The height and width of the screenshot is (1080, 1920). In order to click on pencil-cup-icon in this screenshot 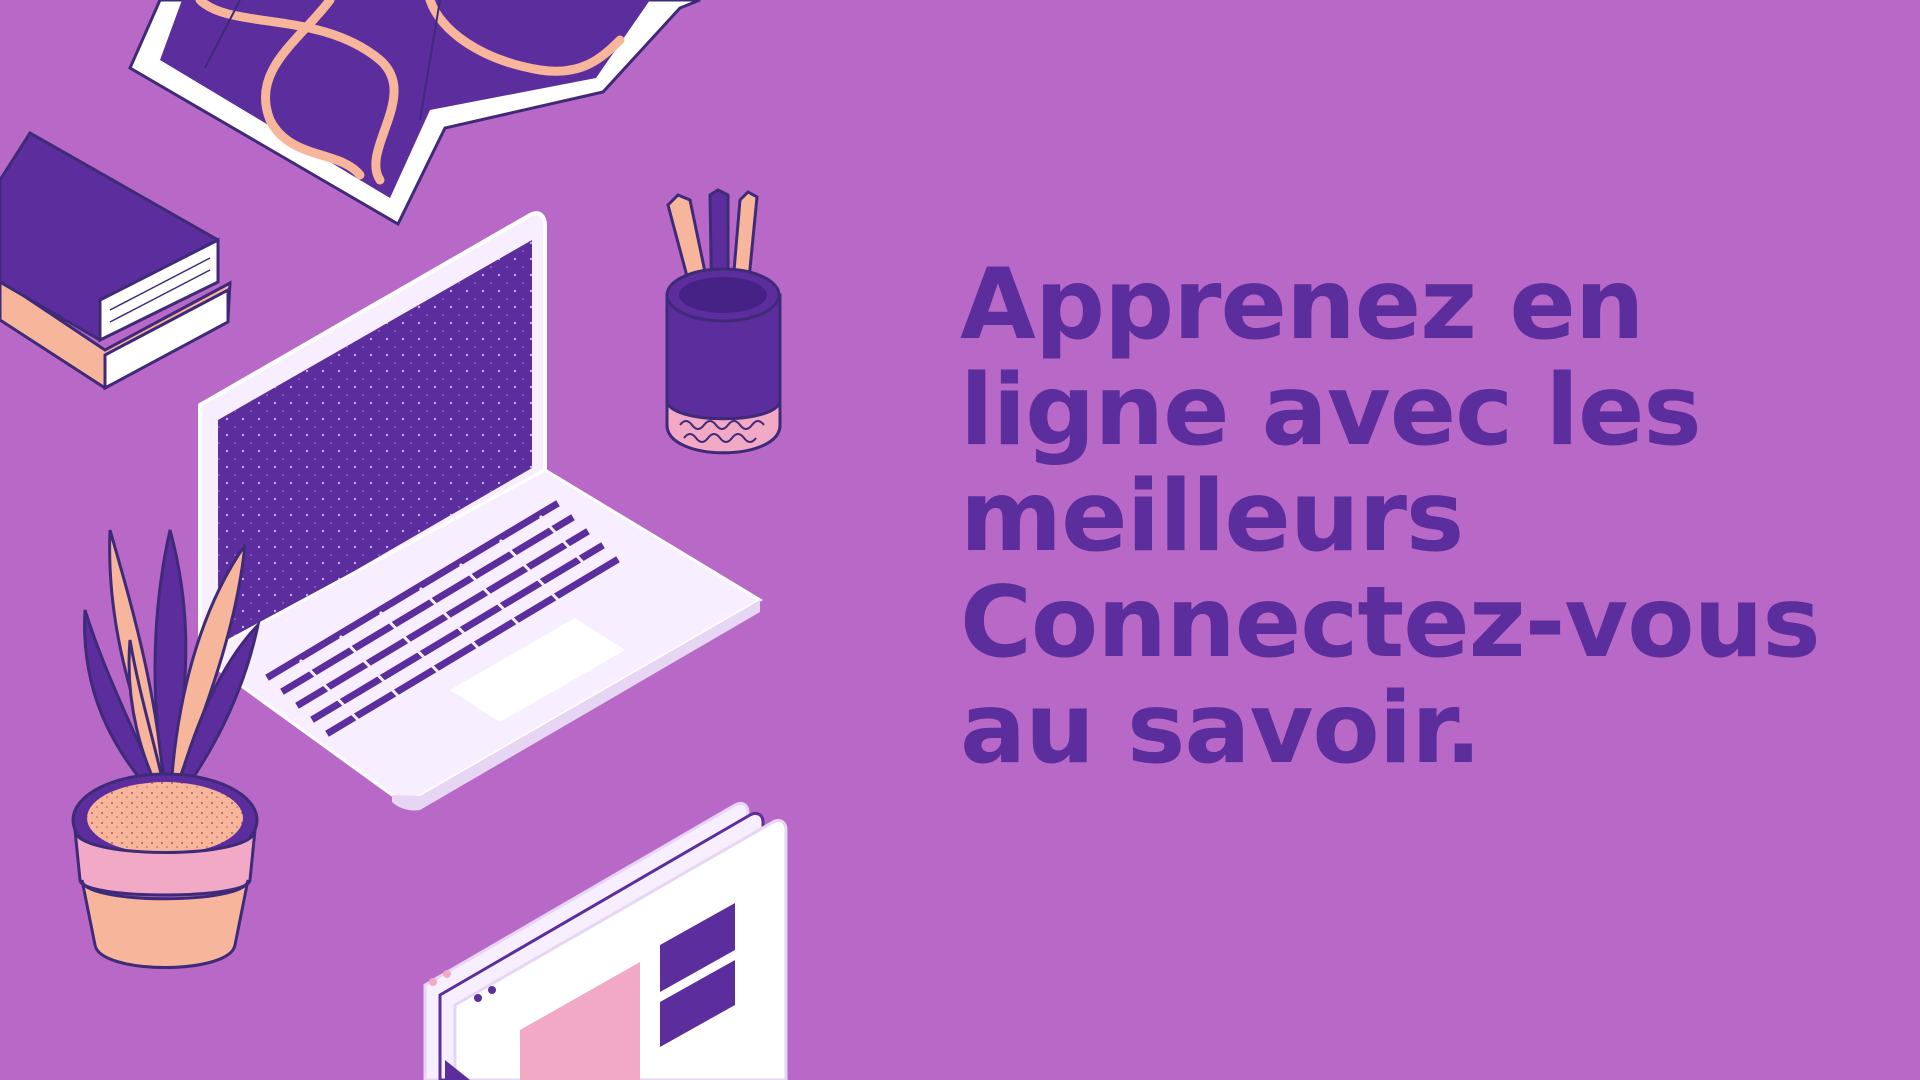, I will do `click(723, 321)`.